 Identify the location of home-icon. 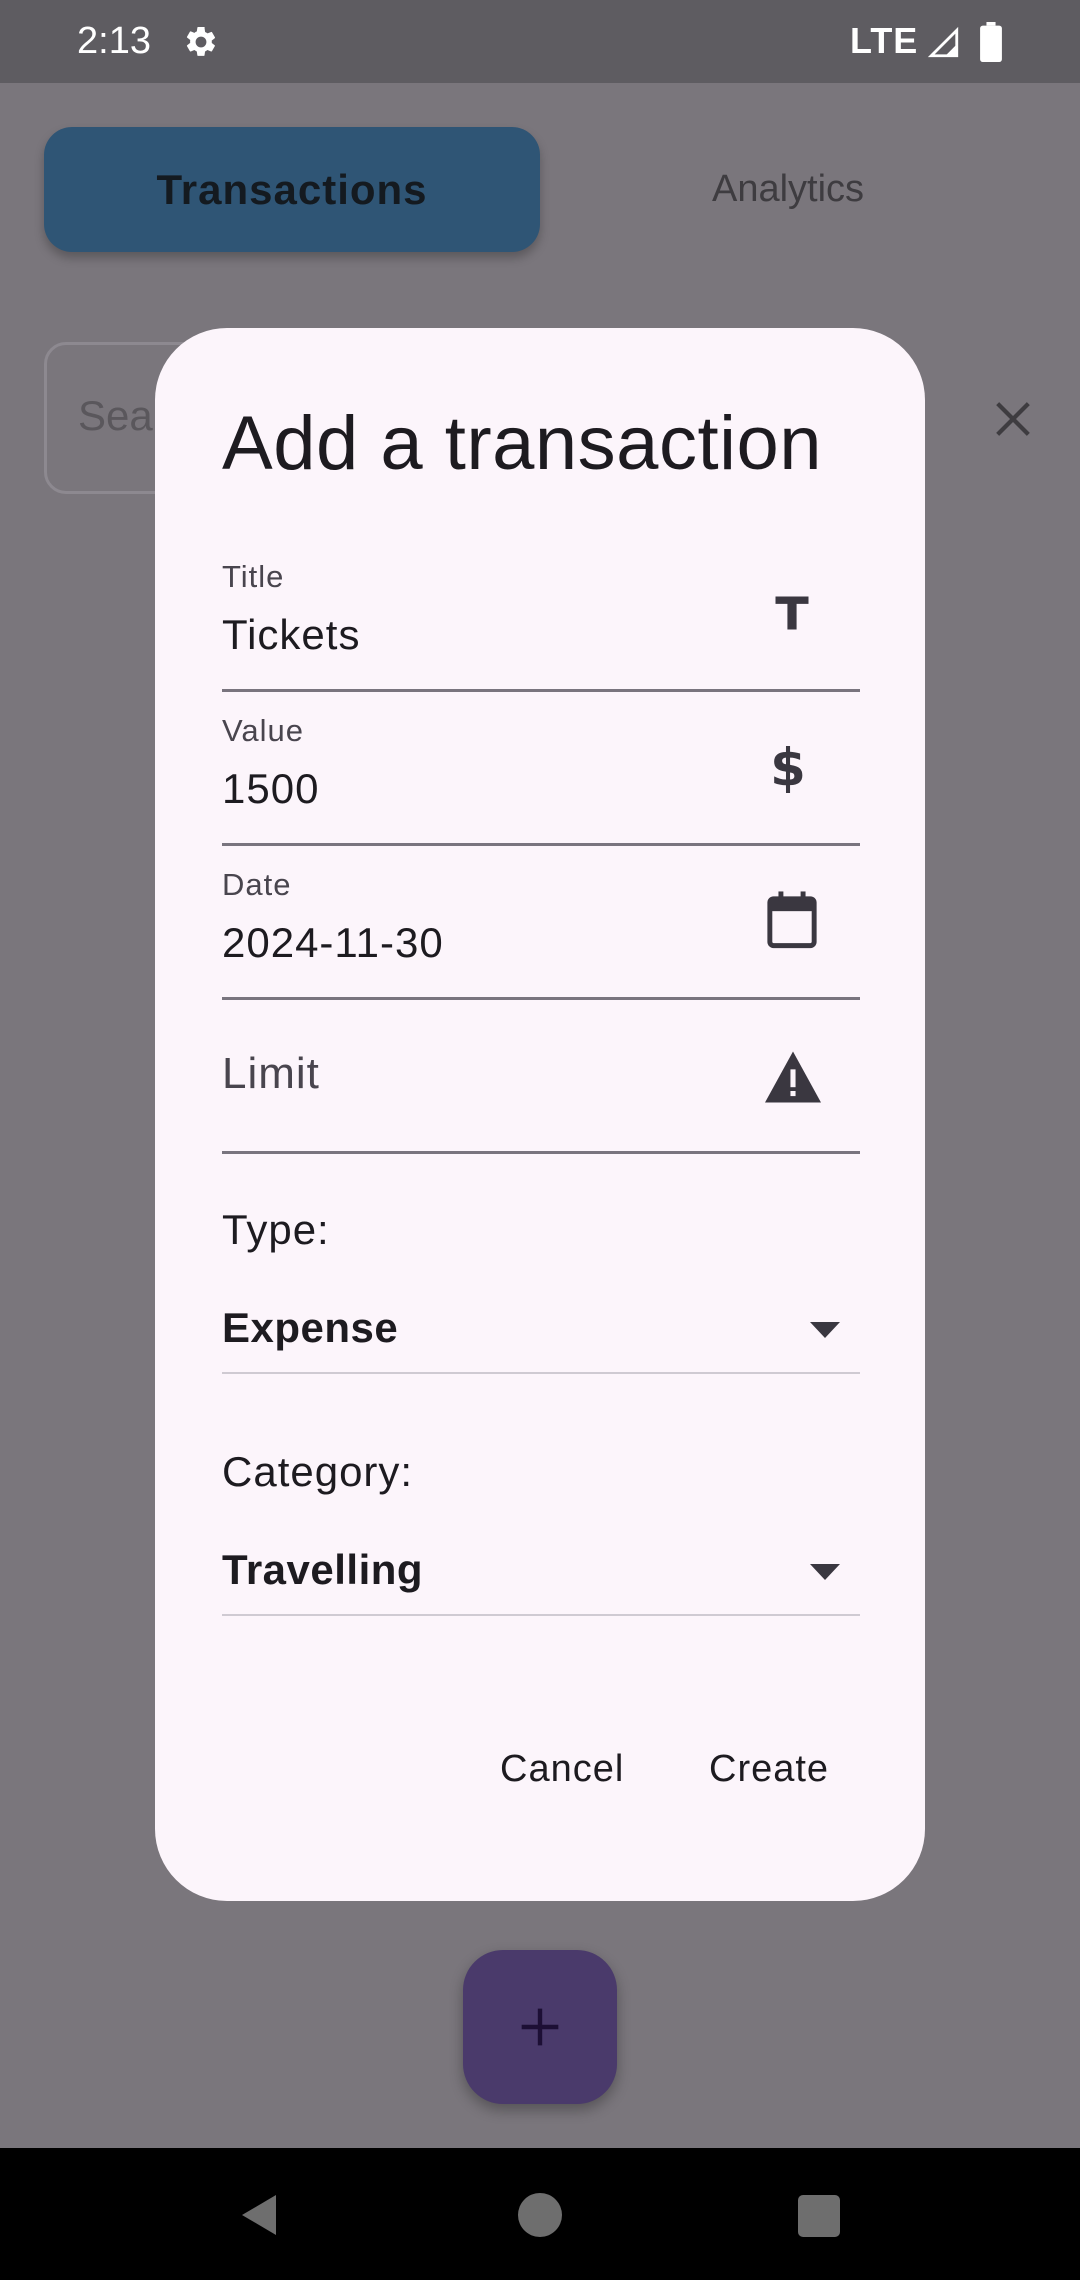
(540, 2215).